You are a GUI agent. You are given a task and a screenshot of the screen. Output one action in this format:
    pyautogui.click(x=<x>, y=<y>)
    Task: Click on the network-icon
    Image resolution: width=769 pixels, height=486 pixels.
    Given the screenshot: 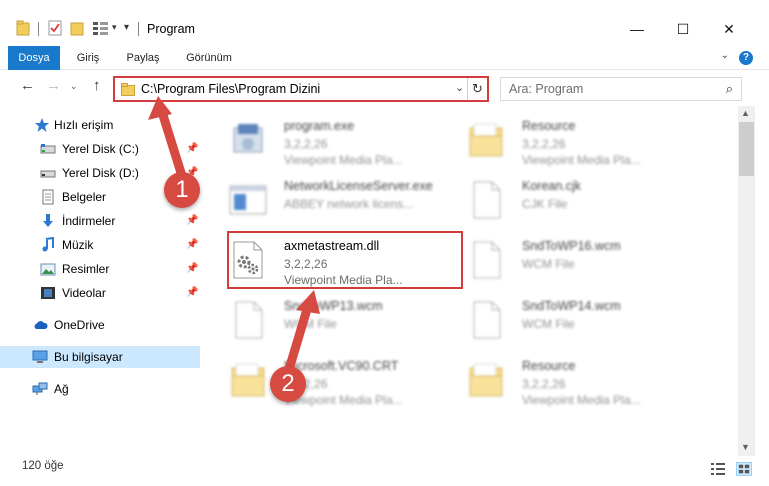 What is the action you would take?
    pyautogui.click(x=40, y=388)
    